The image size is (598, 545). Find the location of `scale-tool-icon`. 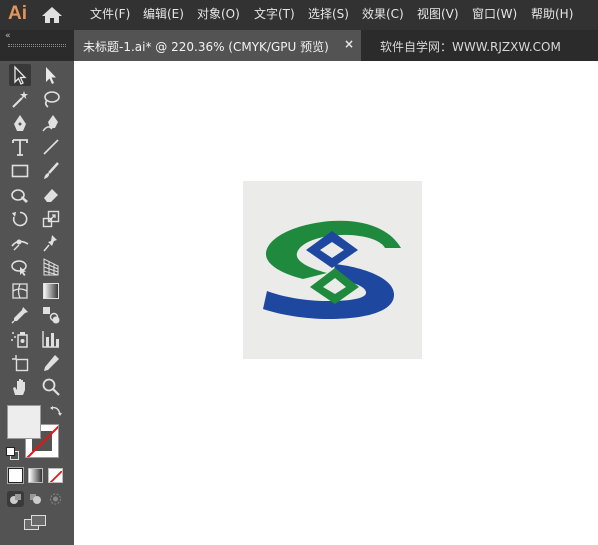

scale-tool-icon is located at coordinates (51, 219).